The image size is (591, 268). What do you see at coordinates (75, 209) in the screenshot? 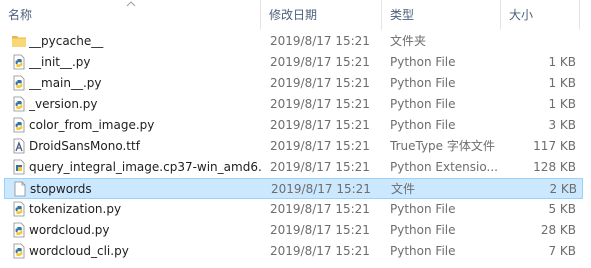
I see `file-name: tokenization.py` at bounding box center [75, 209].